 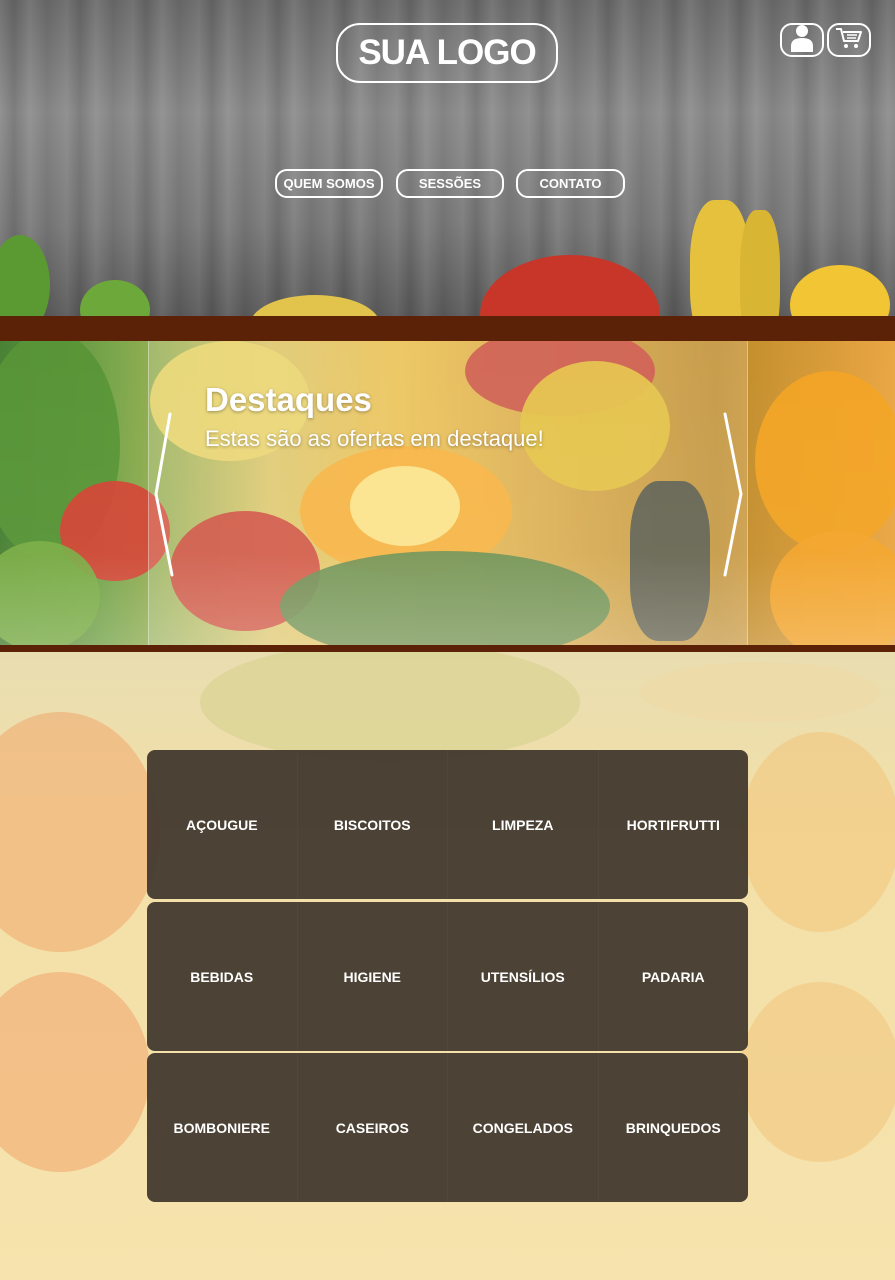 I want to click on carousel-next-button, so click(x=733, y=494).